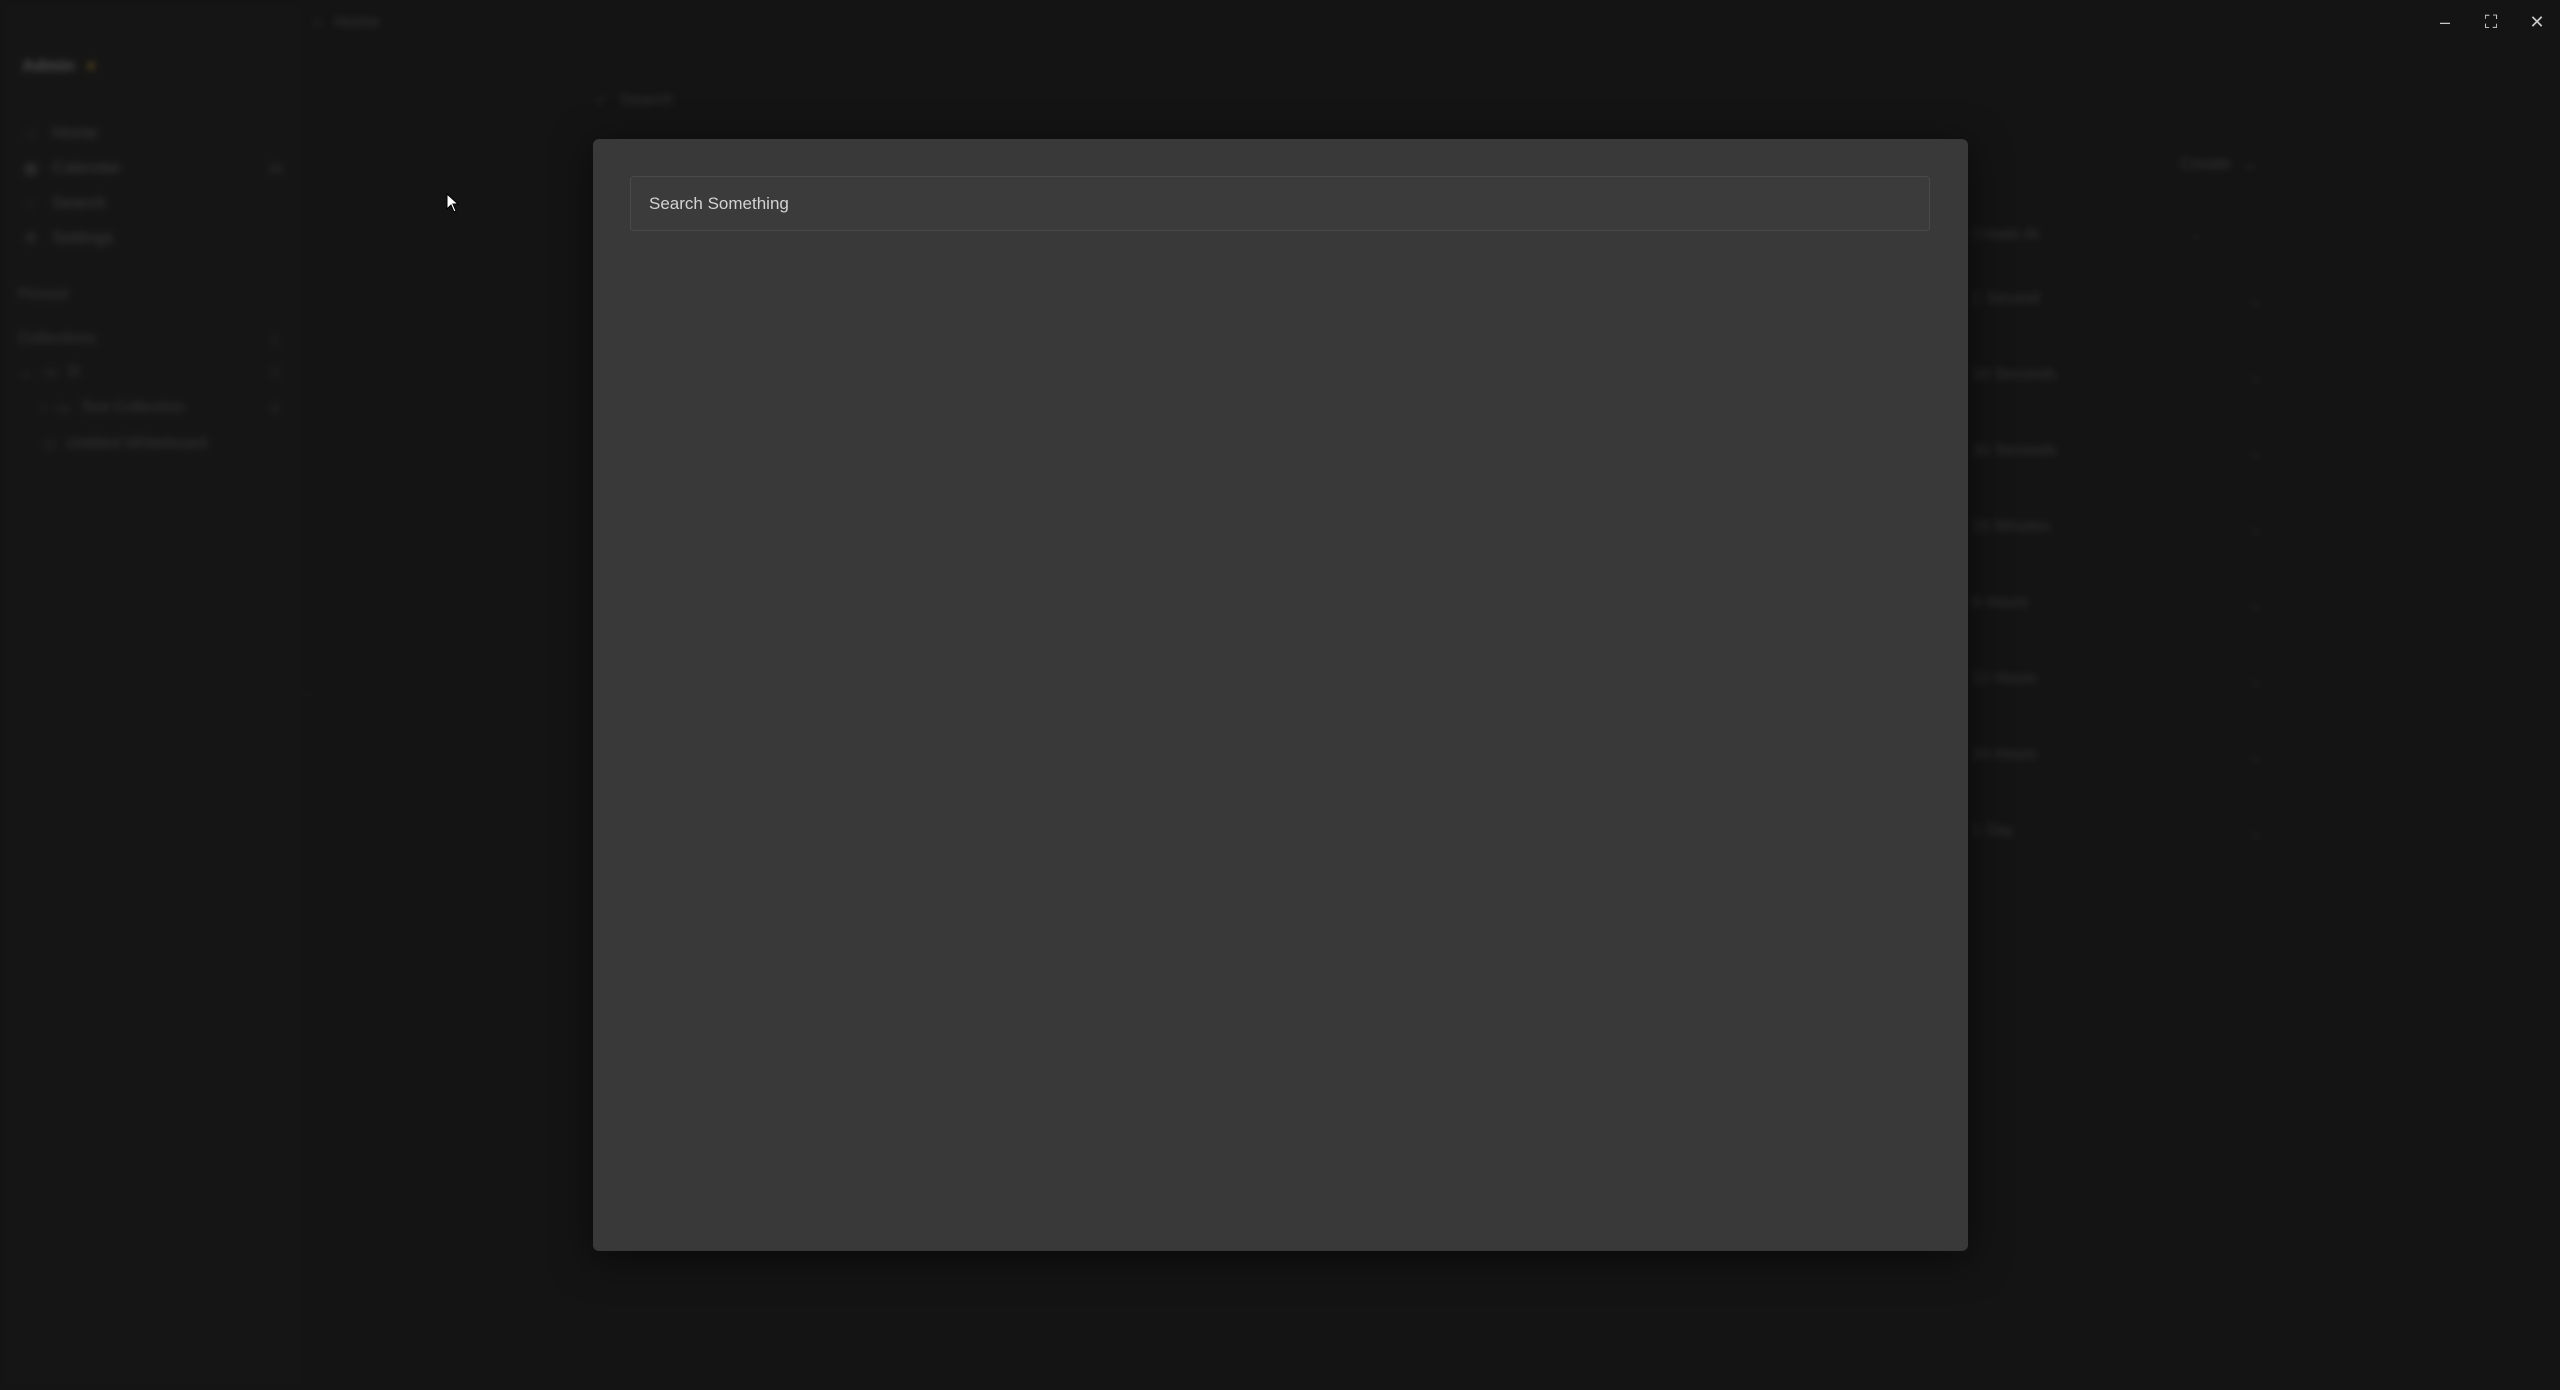  Describe the element at coordinates (453, 203) in the screenshot. I see `mouse-cursor-icon` at that location.